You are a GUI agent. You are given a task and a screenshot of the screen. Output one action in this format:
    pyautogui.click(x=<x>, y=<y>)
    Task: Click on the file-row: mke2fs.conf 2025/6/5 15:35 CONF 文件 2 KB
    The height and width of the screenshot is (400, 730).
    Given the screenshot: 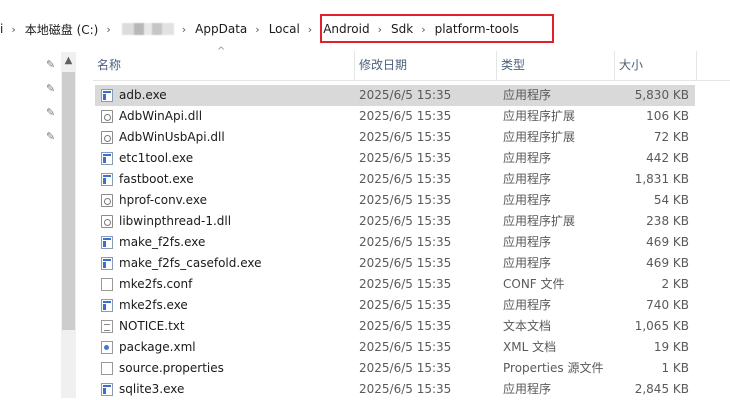 What is the action you would take?
    pyautogui.click(x=395, y=284)
    